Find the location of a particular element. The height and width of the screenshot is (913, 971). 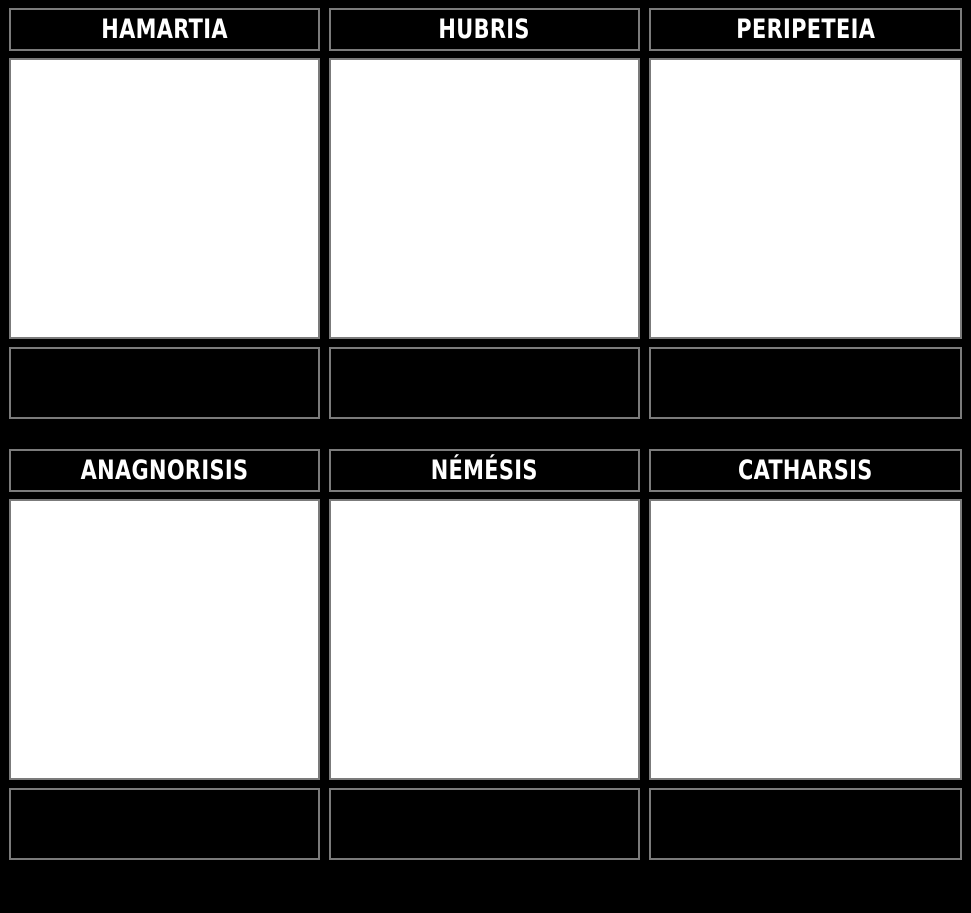

cell-title-text: HAMARTIA is located at coordinates (164, 29).